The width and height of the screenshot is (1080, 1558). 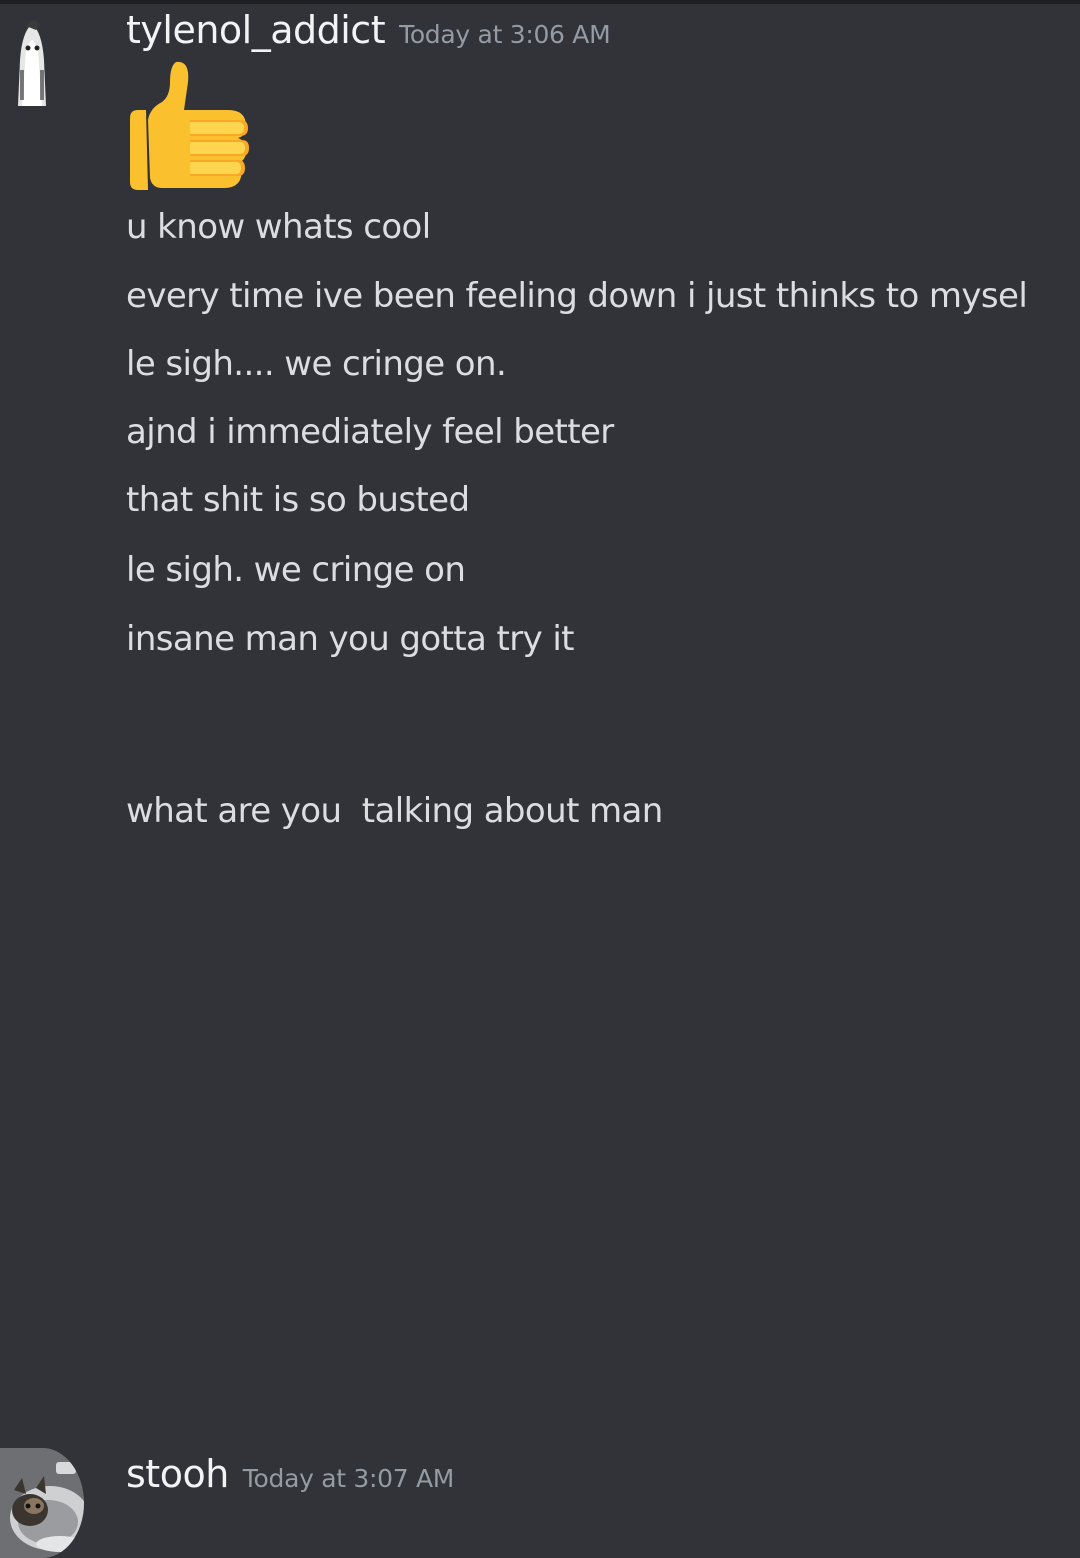 What do you see at coordinates (278, 227) in the screenshot?
I see `message-line: u know whats cool` at bounding box center [278, 227].